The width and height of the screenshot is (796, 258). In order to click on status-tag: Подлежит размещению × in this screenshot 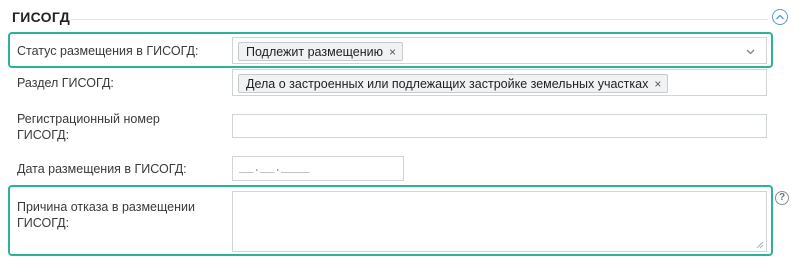, I will do `click(321, 51)`.